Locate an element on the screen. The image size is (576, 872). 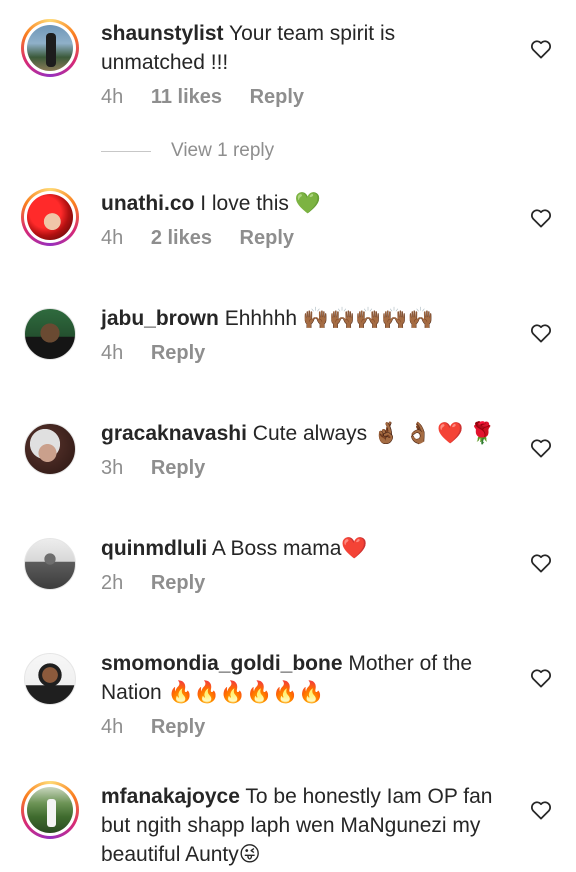
comment-username: quinmdluli is located at coordinates (154, 548).